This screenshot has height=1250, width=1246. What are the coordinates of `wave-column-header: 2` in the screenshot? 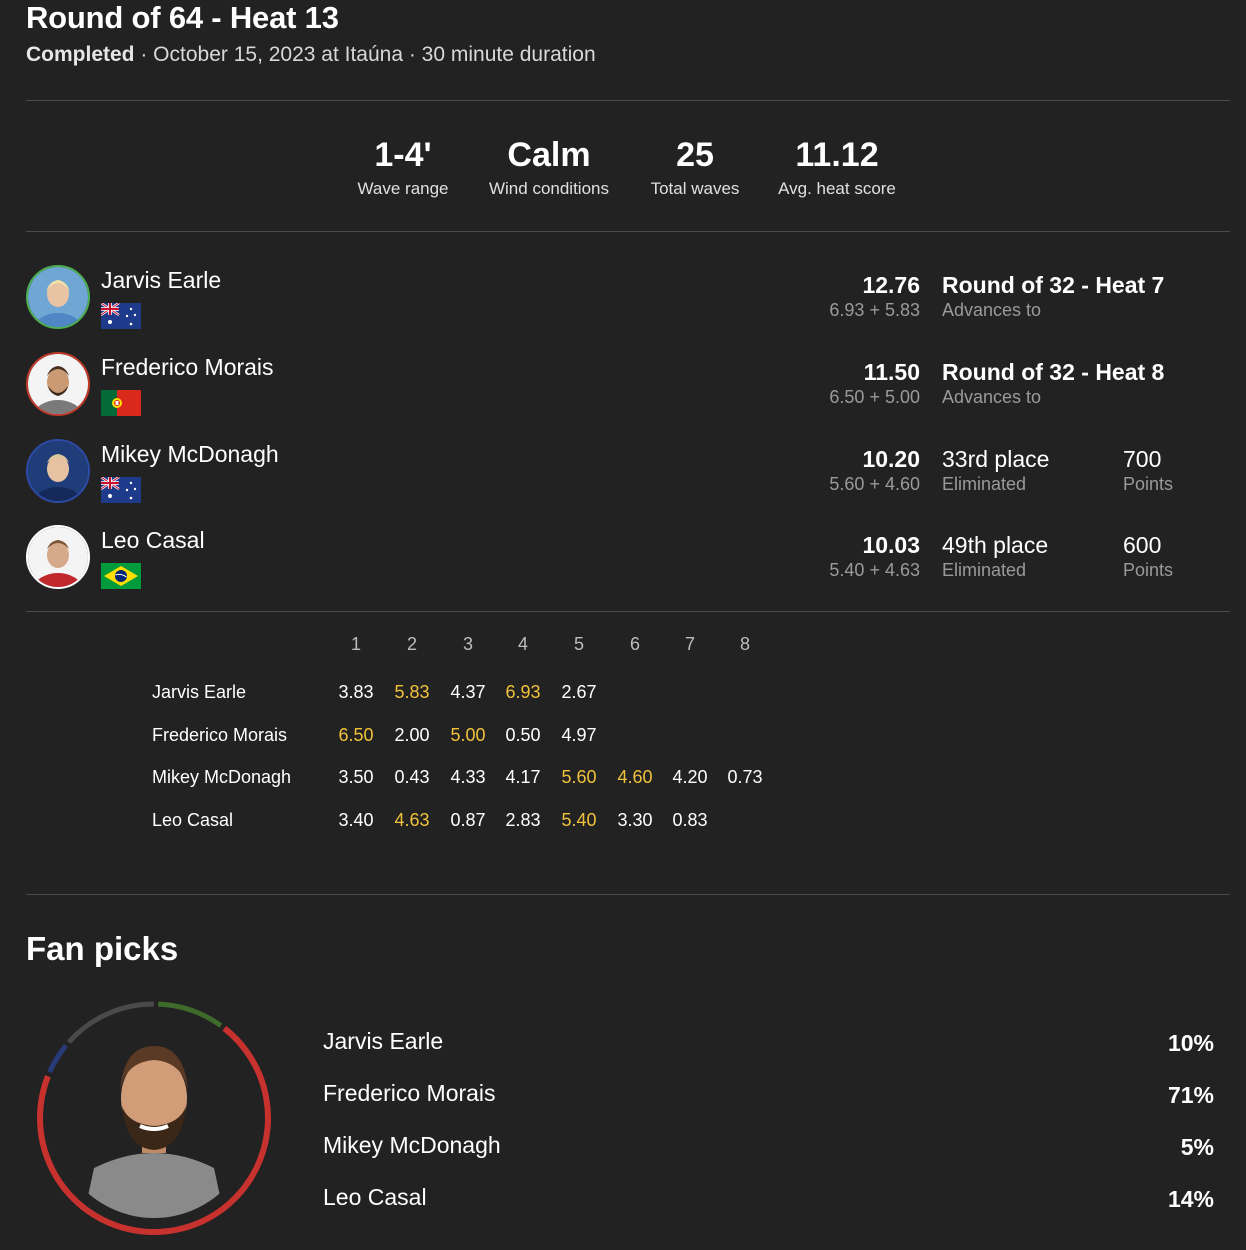 It's located at (411, 644).